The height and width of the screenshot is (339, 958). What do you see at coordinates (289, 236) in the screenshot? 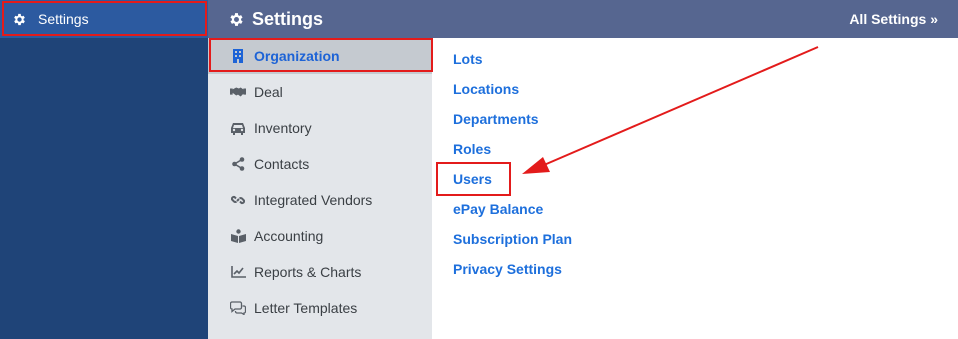
I see `category-label: Accounting` at bounding box center [289, 236].